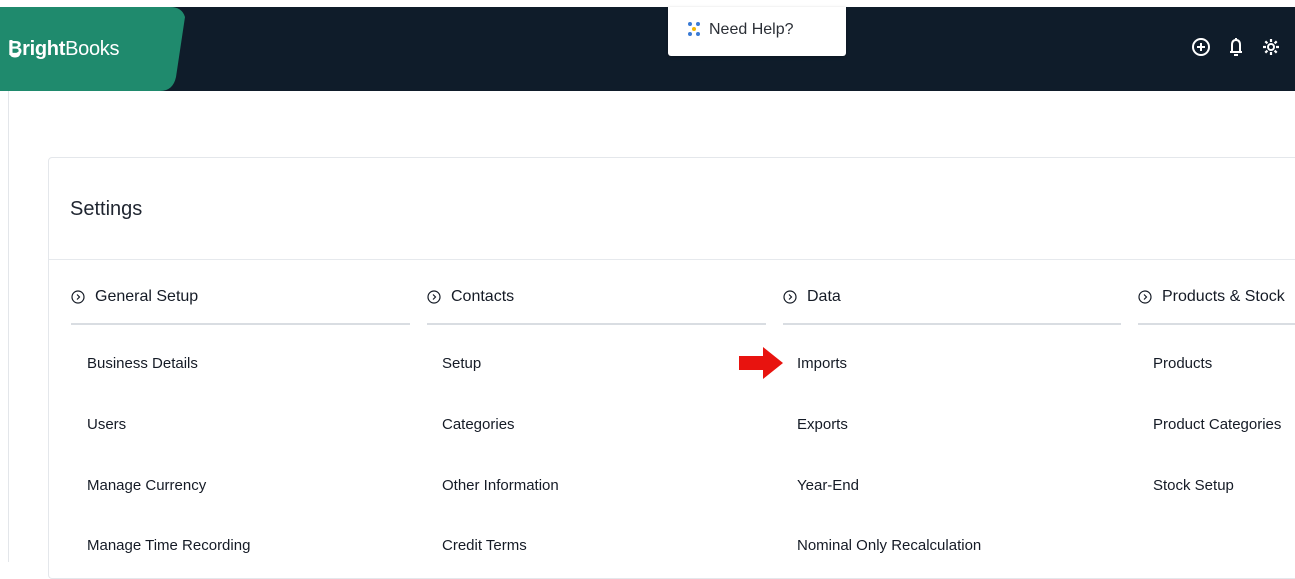 Image resolution: width=1295 pixels, height=579 pixels. What do you see at coordinates (146, 485) in the screenshot?
I see `link-manage-currency: Manage Currency` at bounding box center [146, 485].